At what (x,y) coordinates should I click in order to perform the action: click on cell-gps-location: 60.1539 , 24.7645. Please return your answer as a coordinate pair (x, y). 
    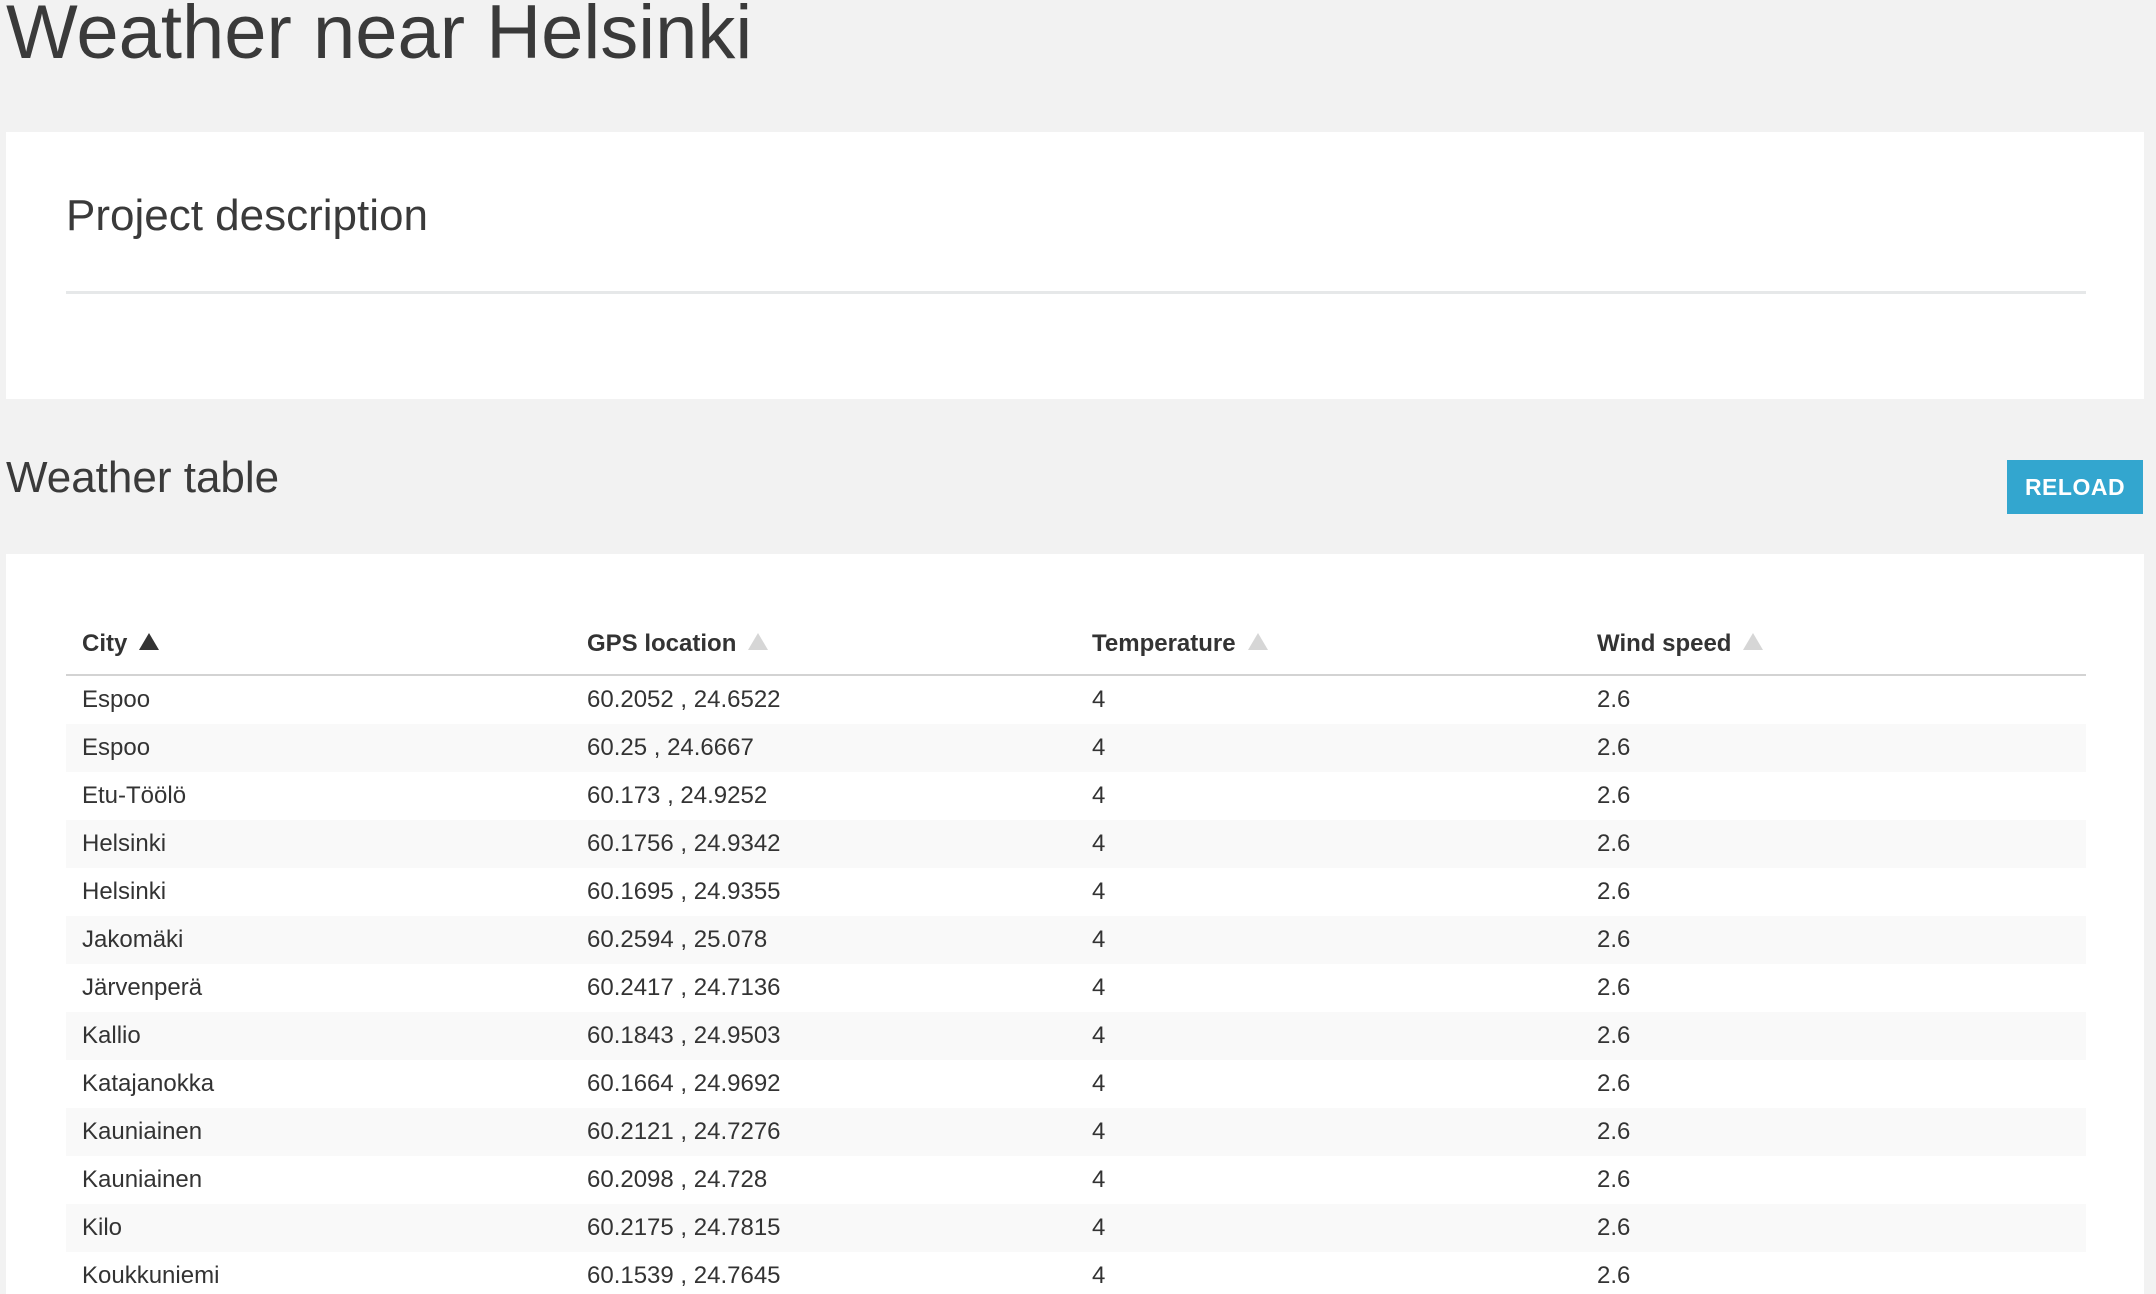
    Looking at the image, I should click on (684, 1275).